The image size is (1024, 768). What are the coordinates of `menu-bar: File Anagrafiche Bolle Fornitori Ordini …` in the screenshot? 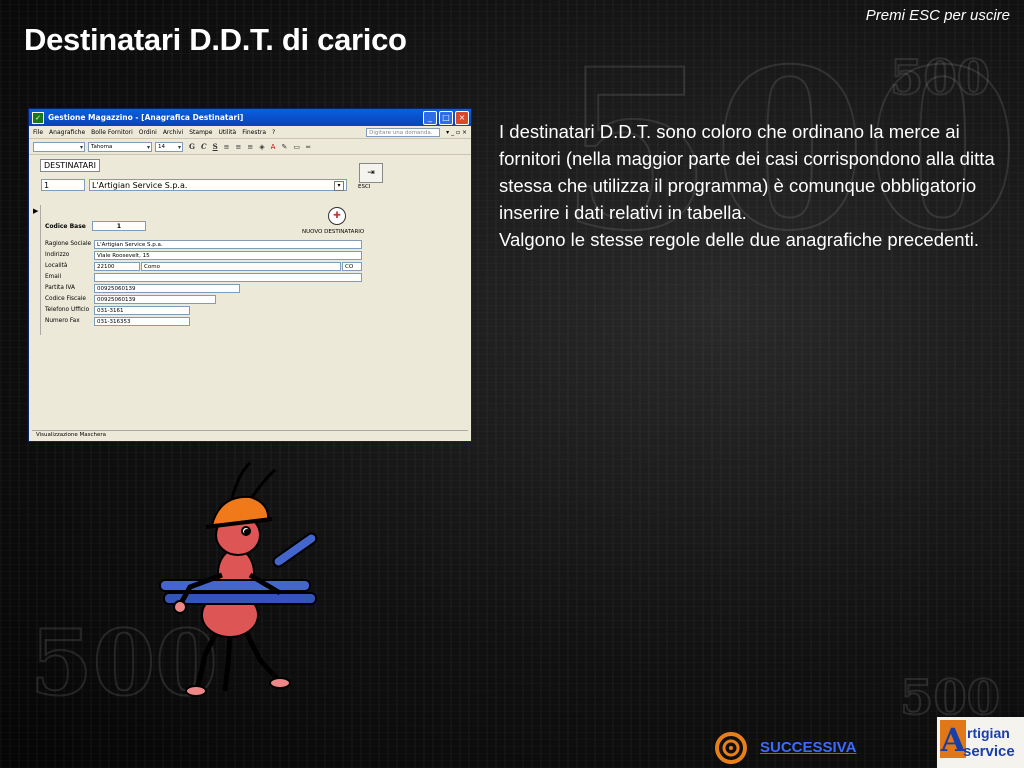 It's located at (250, 132).